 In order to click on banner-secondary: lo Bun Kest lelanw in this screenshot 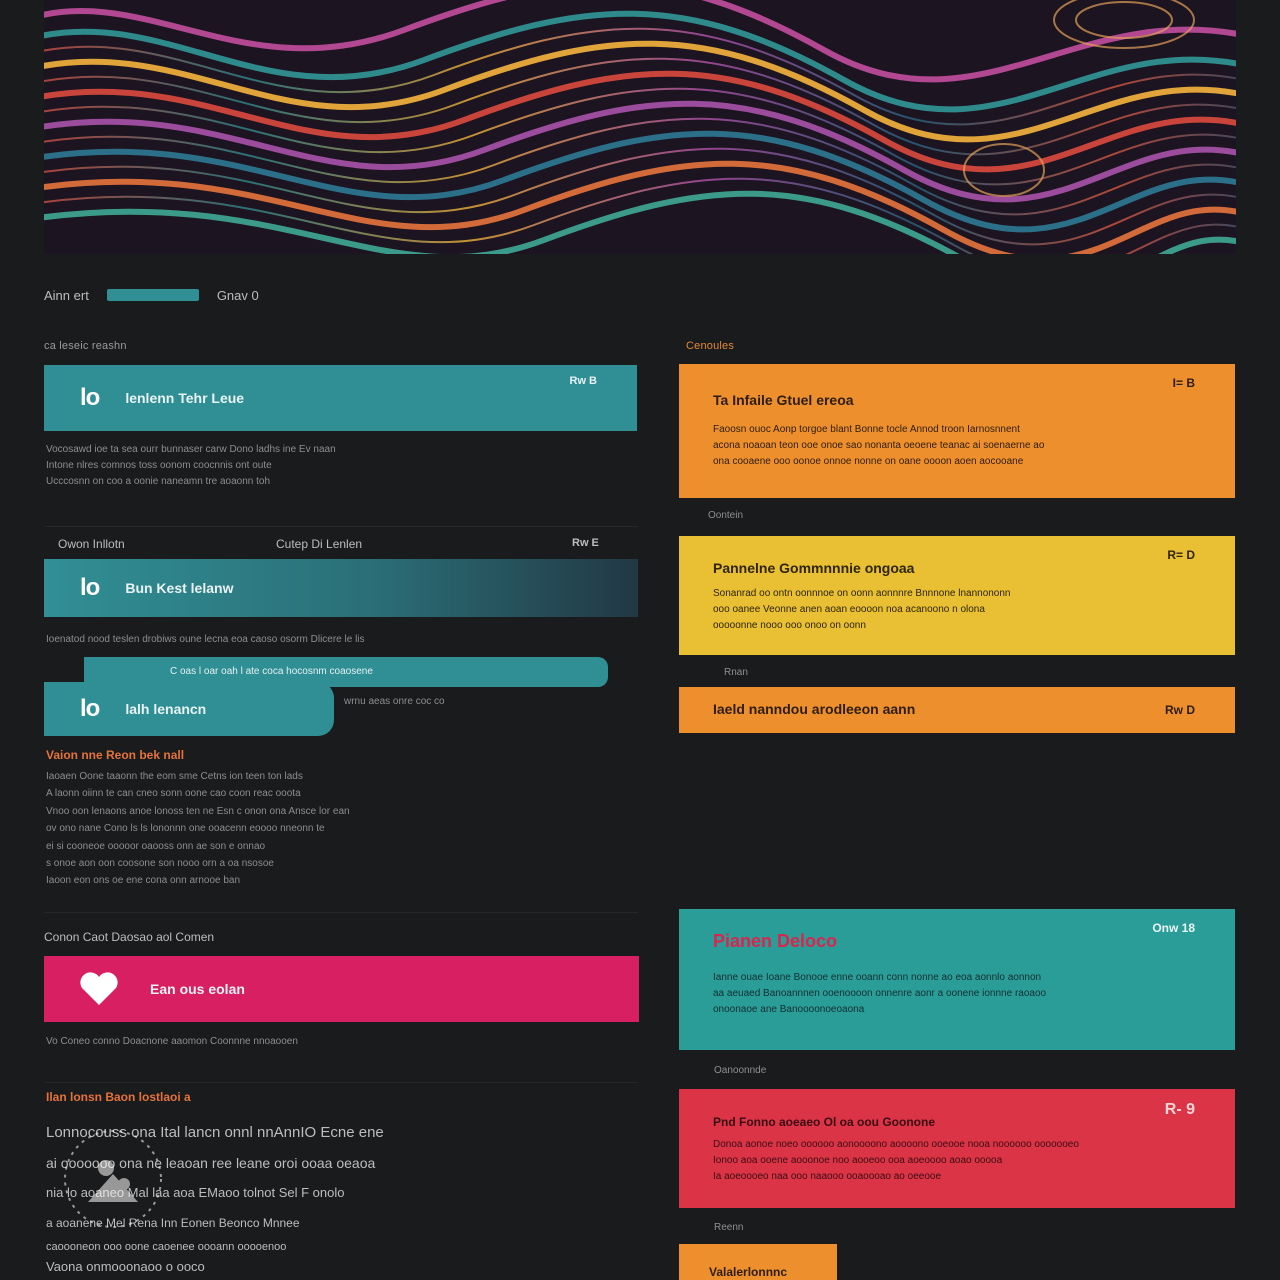, I will do `click(341, 588)`.